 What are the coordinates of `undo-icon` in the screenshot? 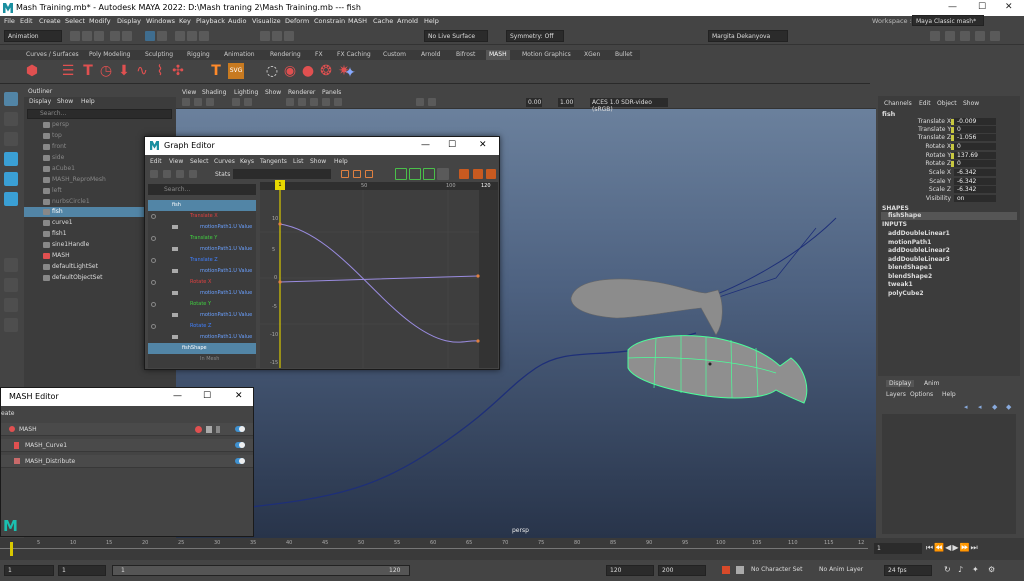 It's located at (115, 36).